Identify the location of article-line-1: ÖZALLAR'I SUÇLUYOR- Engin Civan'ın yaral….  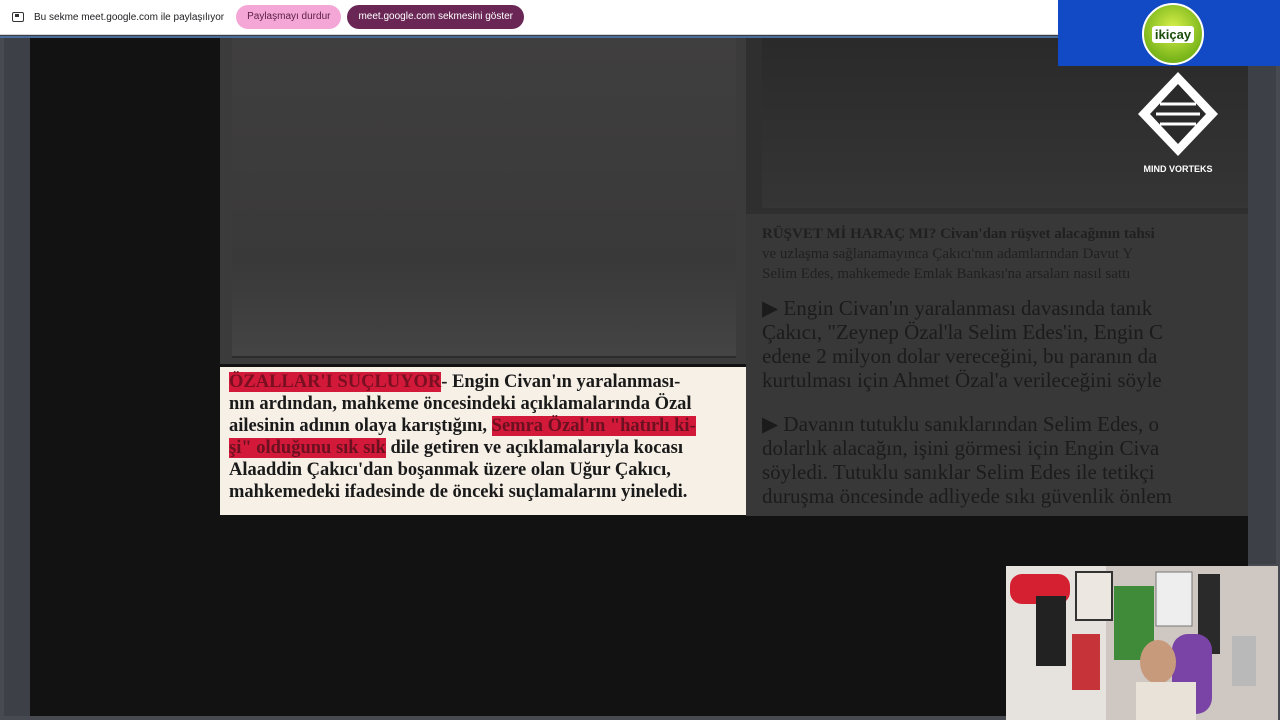
(454, 382).